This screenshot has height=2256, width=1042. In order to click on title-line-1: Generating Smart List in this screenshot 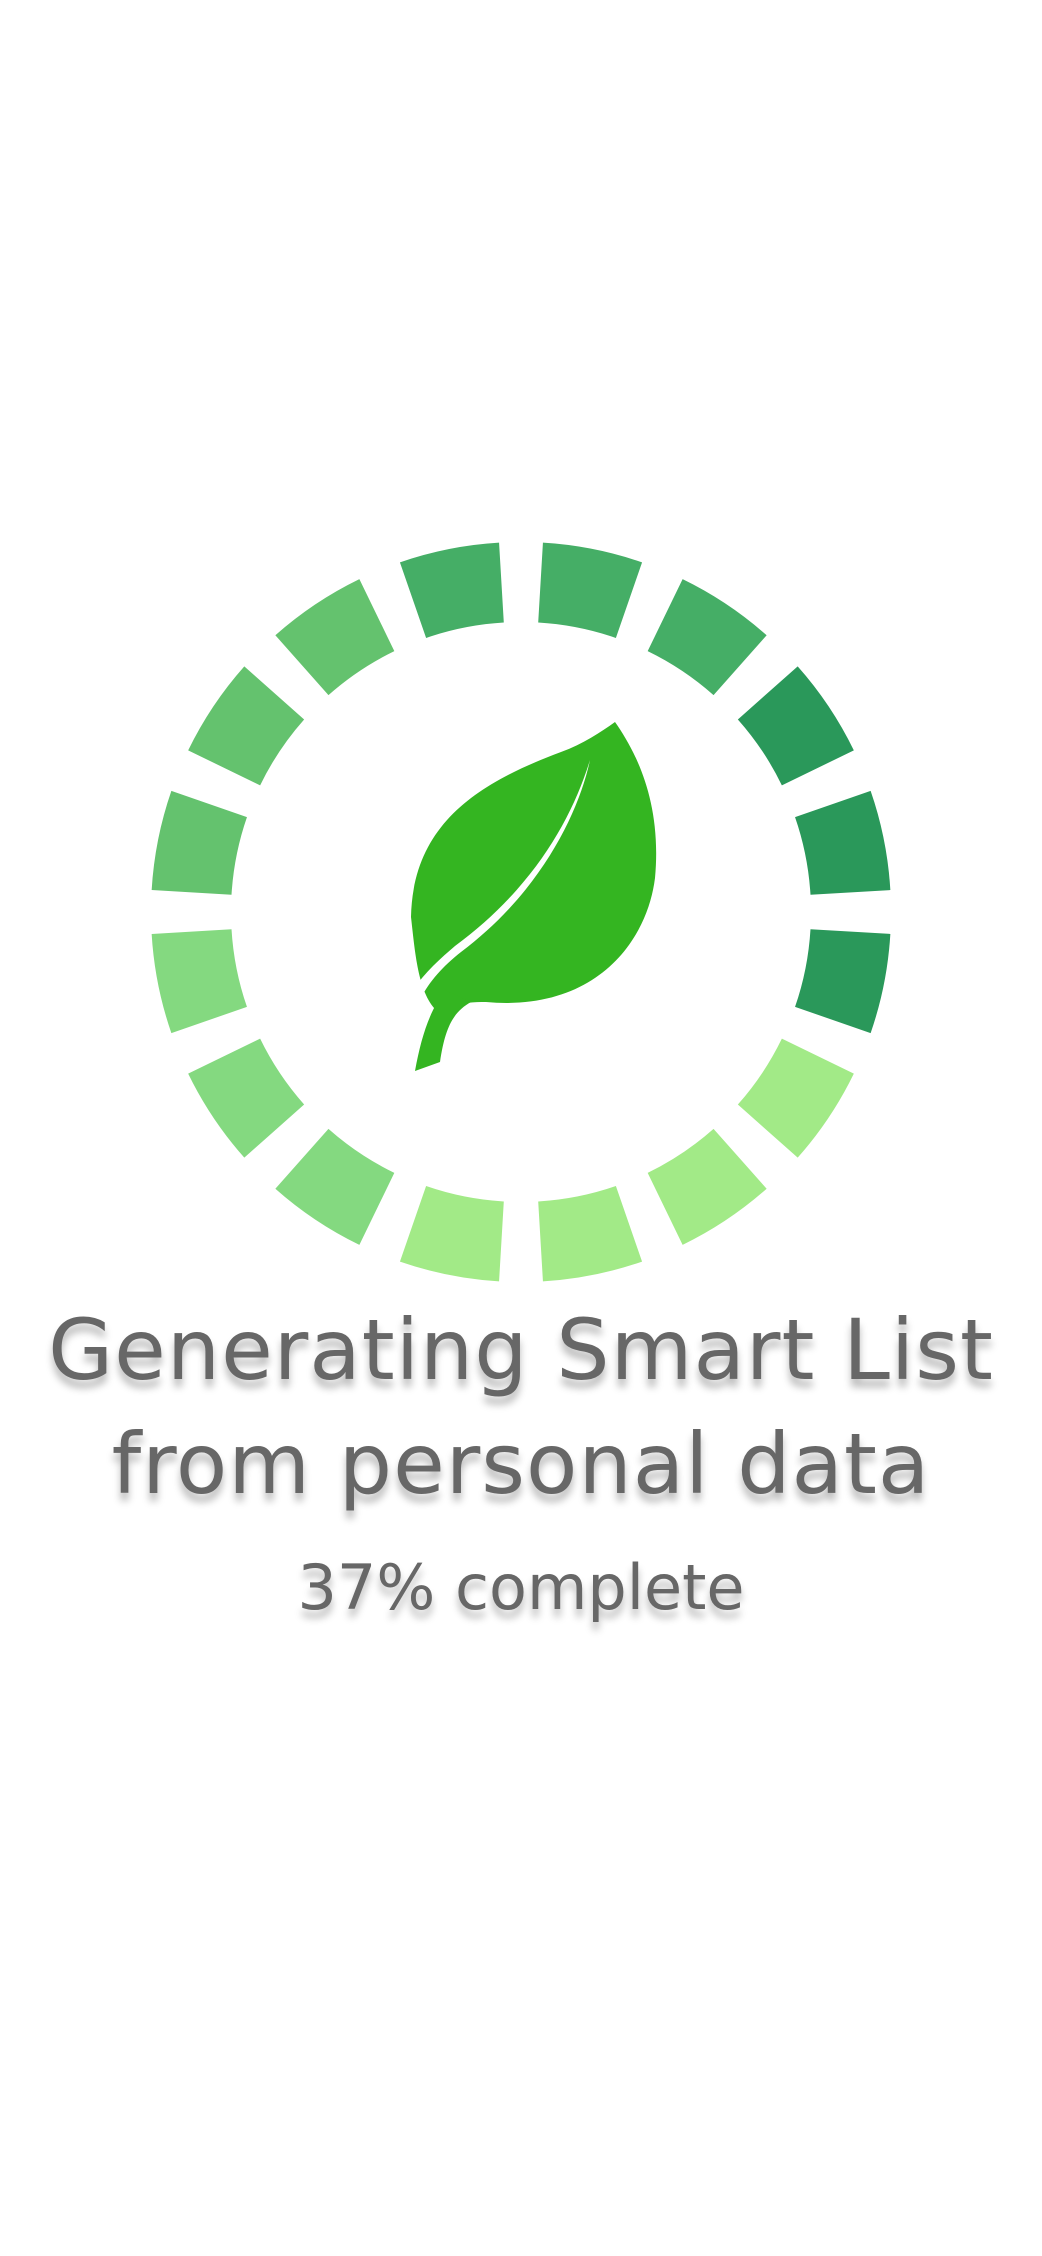, I will do `click(521, 1350)`.